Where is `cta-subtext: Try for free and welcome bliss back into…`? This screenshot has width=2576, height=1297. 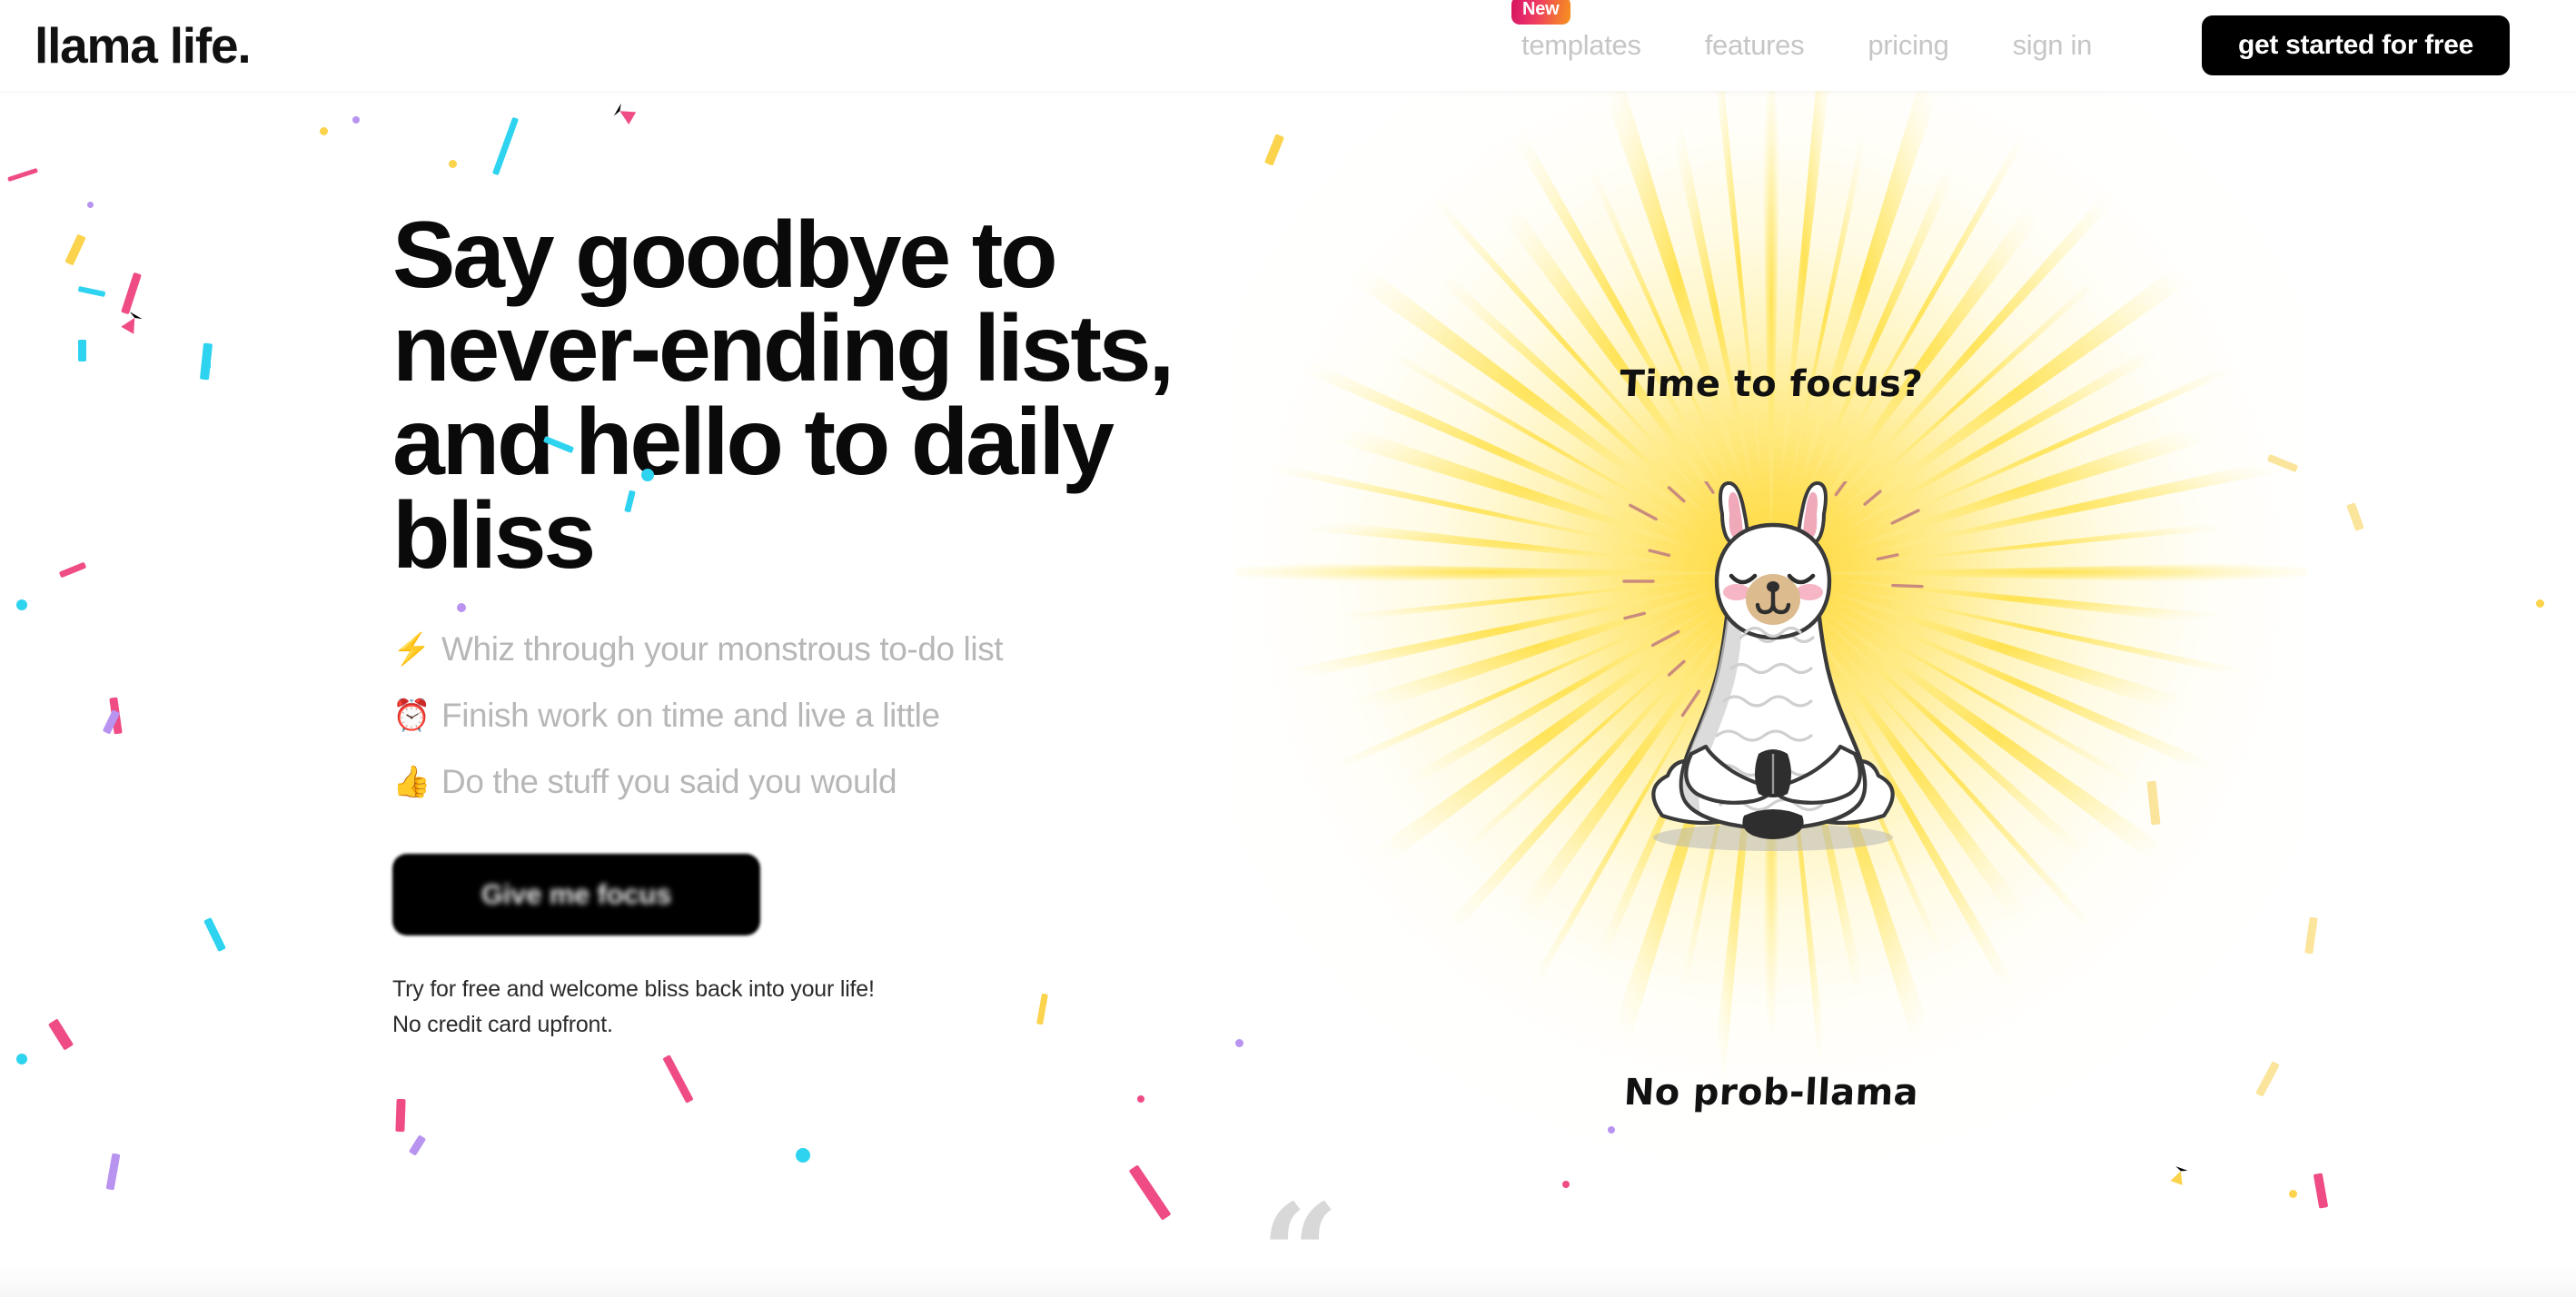 cta-subtext: Try for free and welcome bliss back into… is located at coordinates (846, 1008).